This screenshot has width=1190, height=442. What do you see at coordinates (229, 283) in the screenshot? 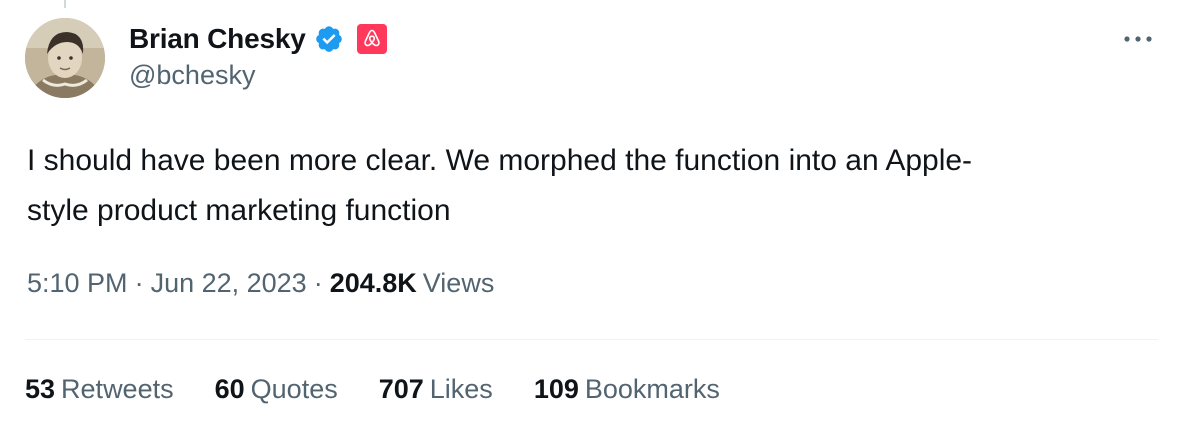
I see `tweet-date: Jun 22, 2023` at bounding box center [229, 283].